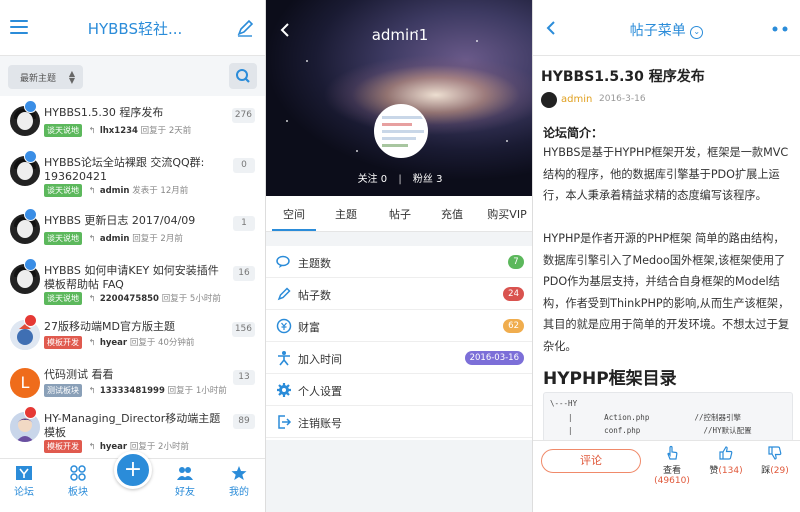 The height and width of the screenshot is (512, 800). I want to click on tab-recharge: 充值, so click(452, 214).